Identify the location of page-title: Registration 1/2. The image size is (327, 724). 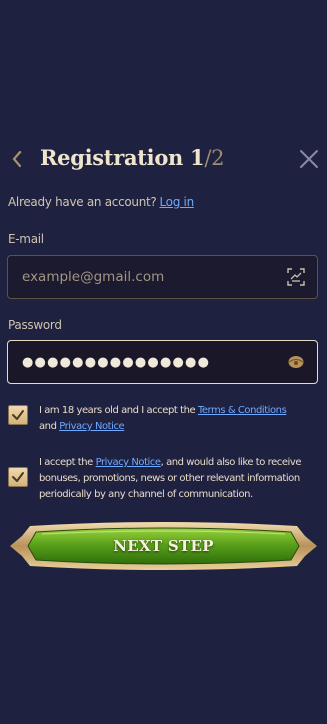
(132, 159).